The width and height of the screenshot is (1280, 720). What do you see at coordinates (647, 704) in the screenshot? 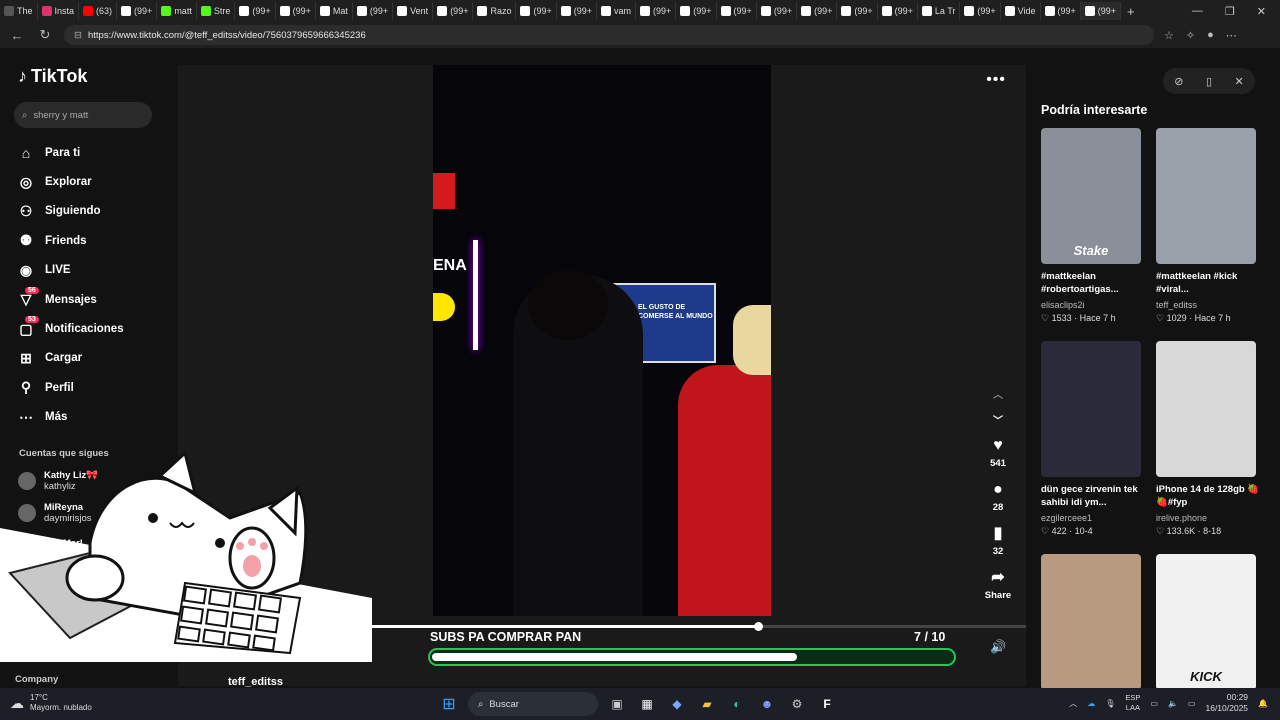
I see `store-icon: ▦` at bounding box center [647, 704].